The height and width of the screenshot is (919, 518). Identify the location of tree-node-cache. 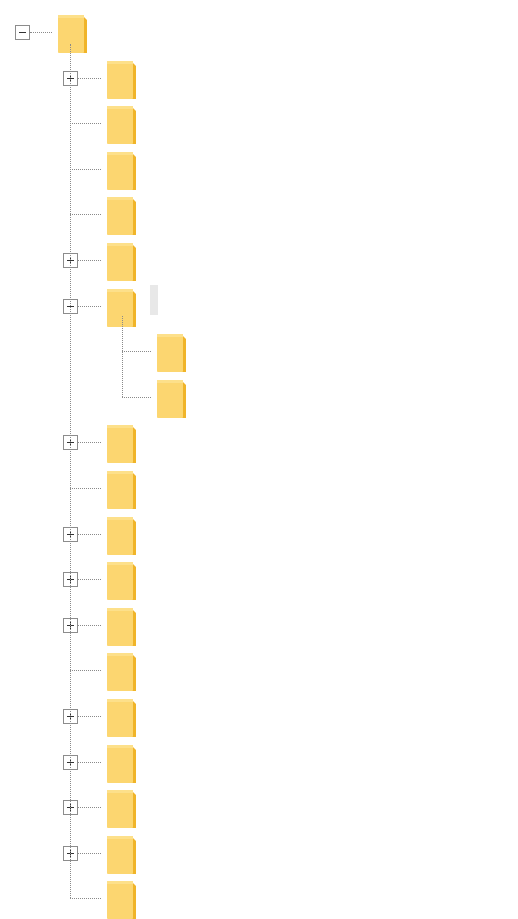
(259, 169).